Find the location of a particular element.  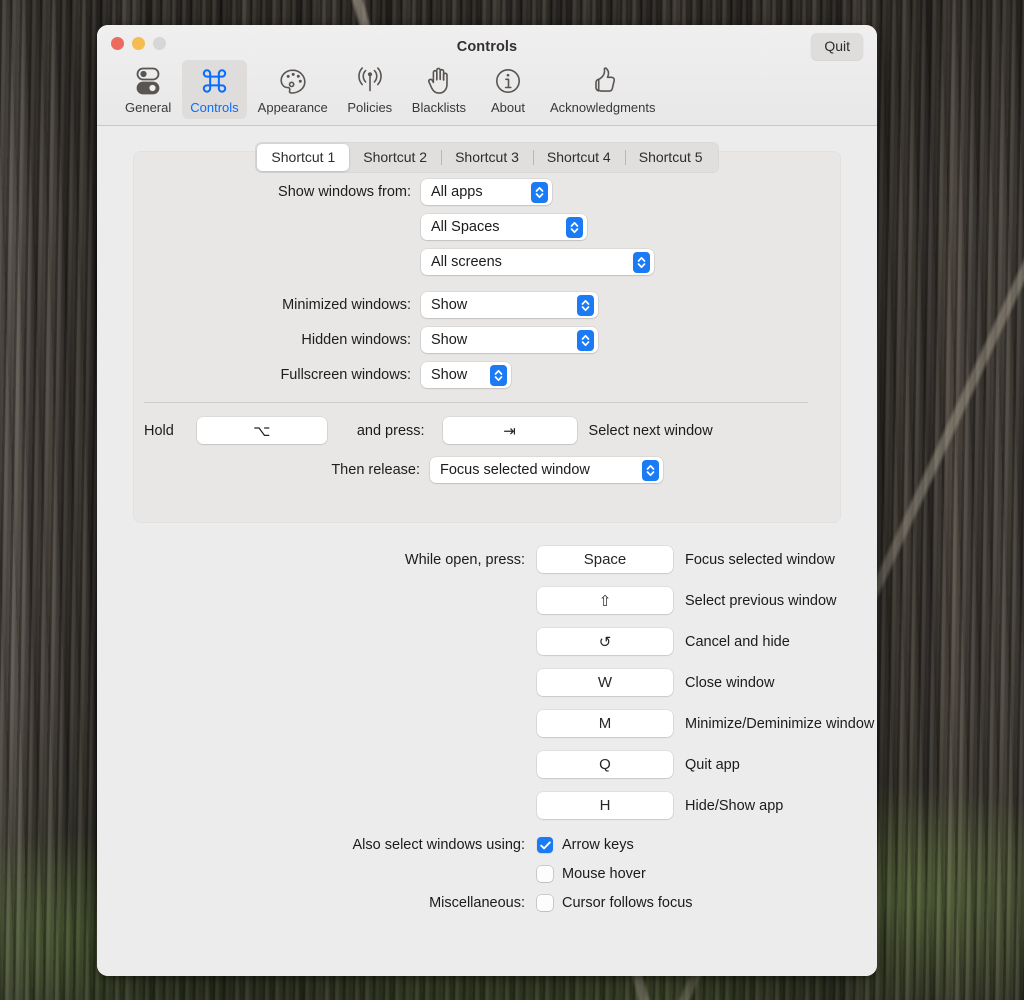

mouse-hover-row: Mouse hover is located at coordinates (487, 874).